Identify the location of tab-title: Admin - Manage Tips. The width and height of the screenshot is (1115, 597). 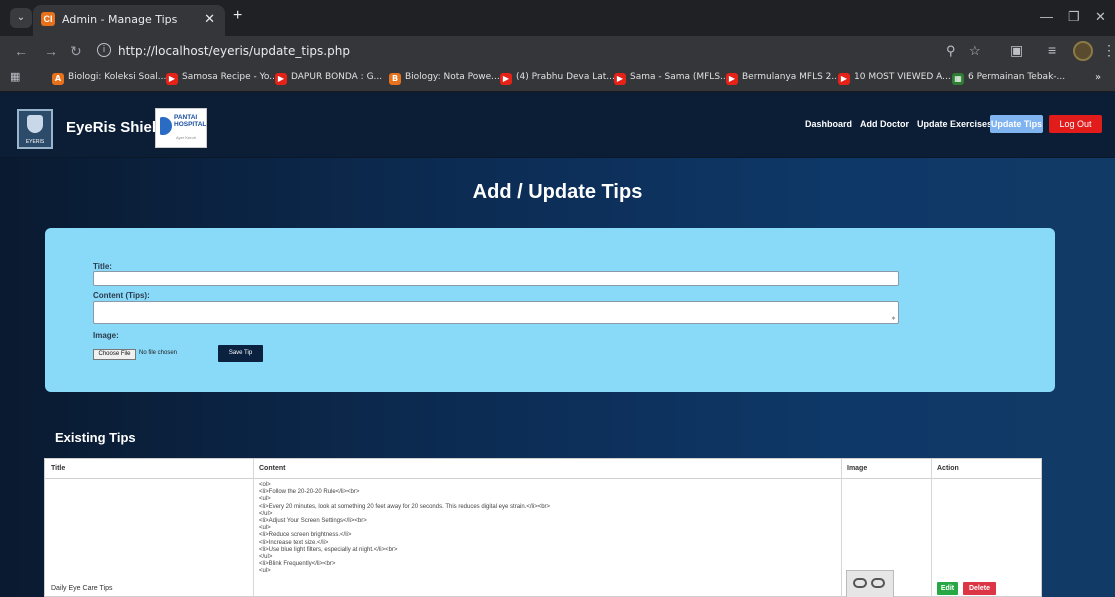
(120, 19).